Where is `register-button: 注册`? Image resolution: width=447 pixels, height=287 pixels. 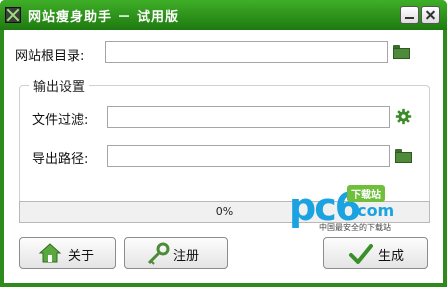 register-button: 注册 is located at coordinates (176, 253).